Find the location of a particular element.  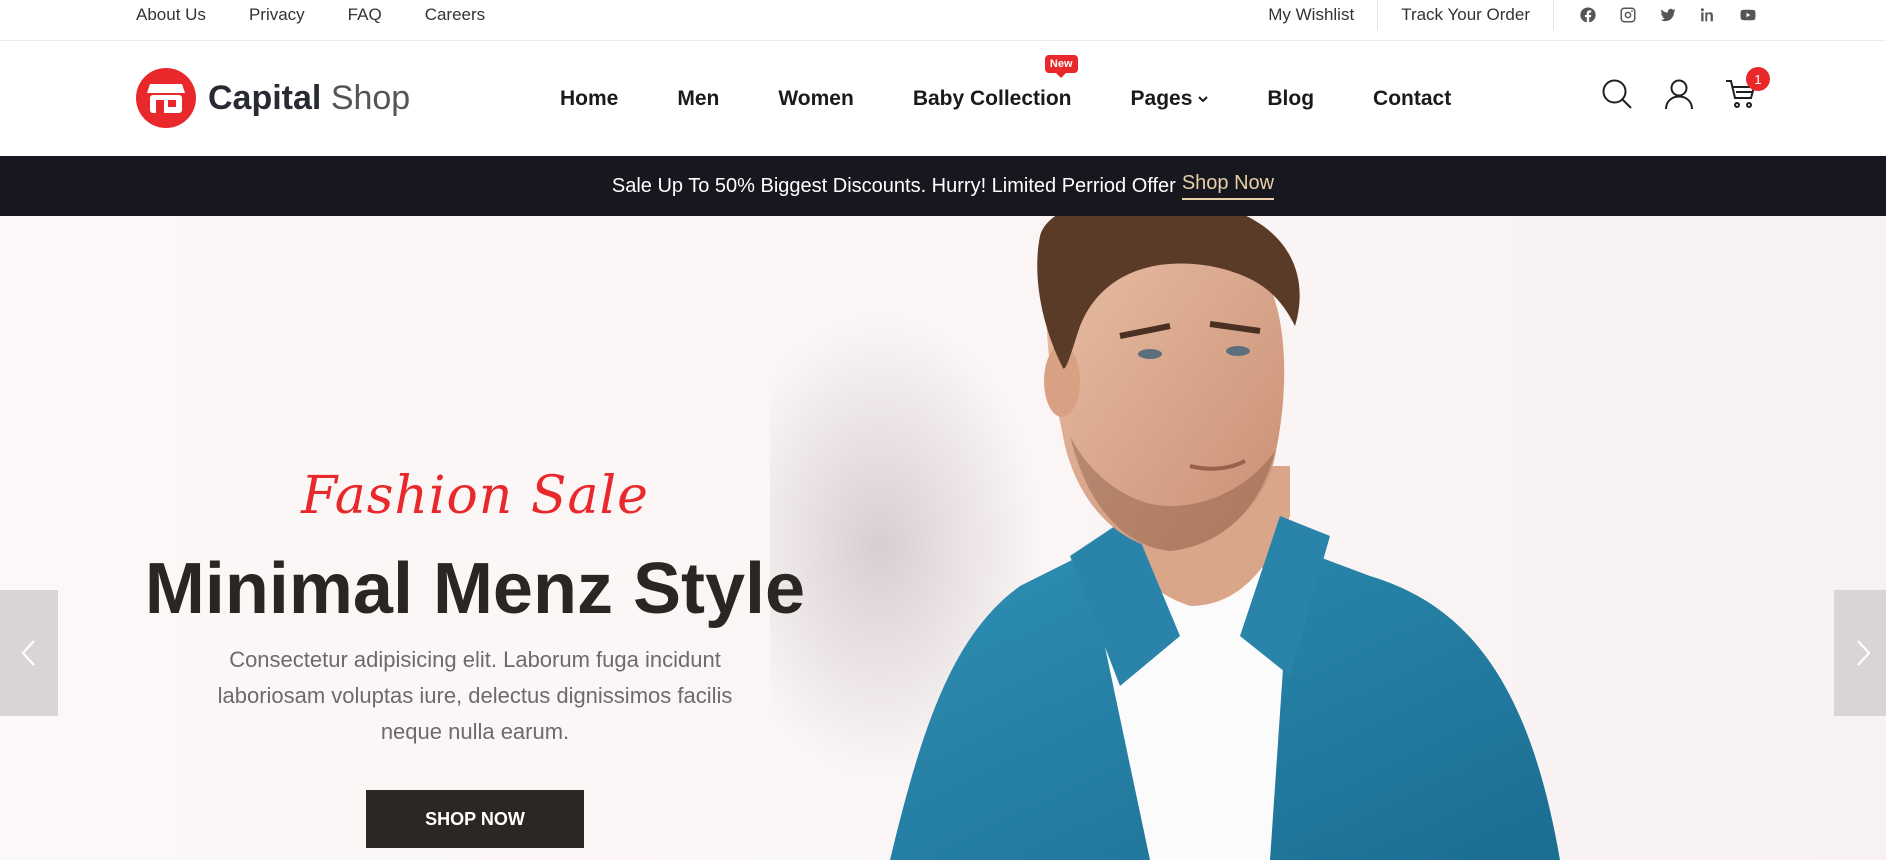

chevron-left-icon is located at coordinates (28, 653).